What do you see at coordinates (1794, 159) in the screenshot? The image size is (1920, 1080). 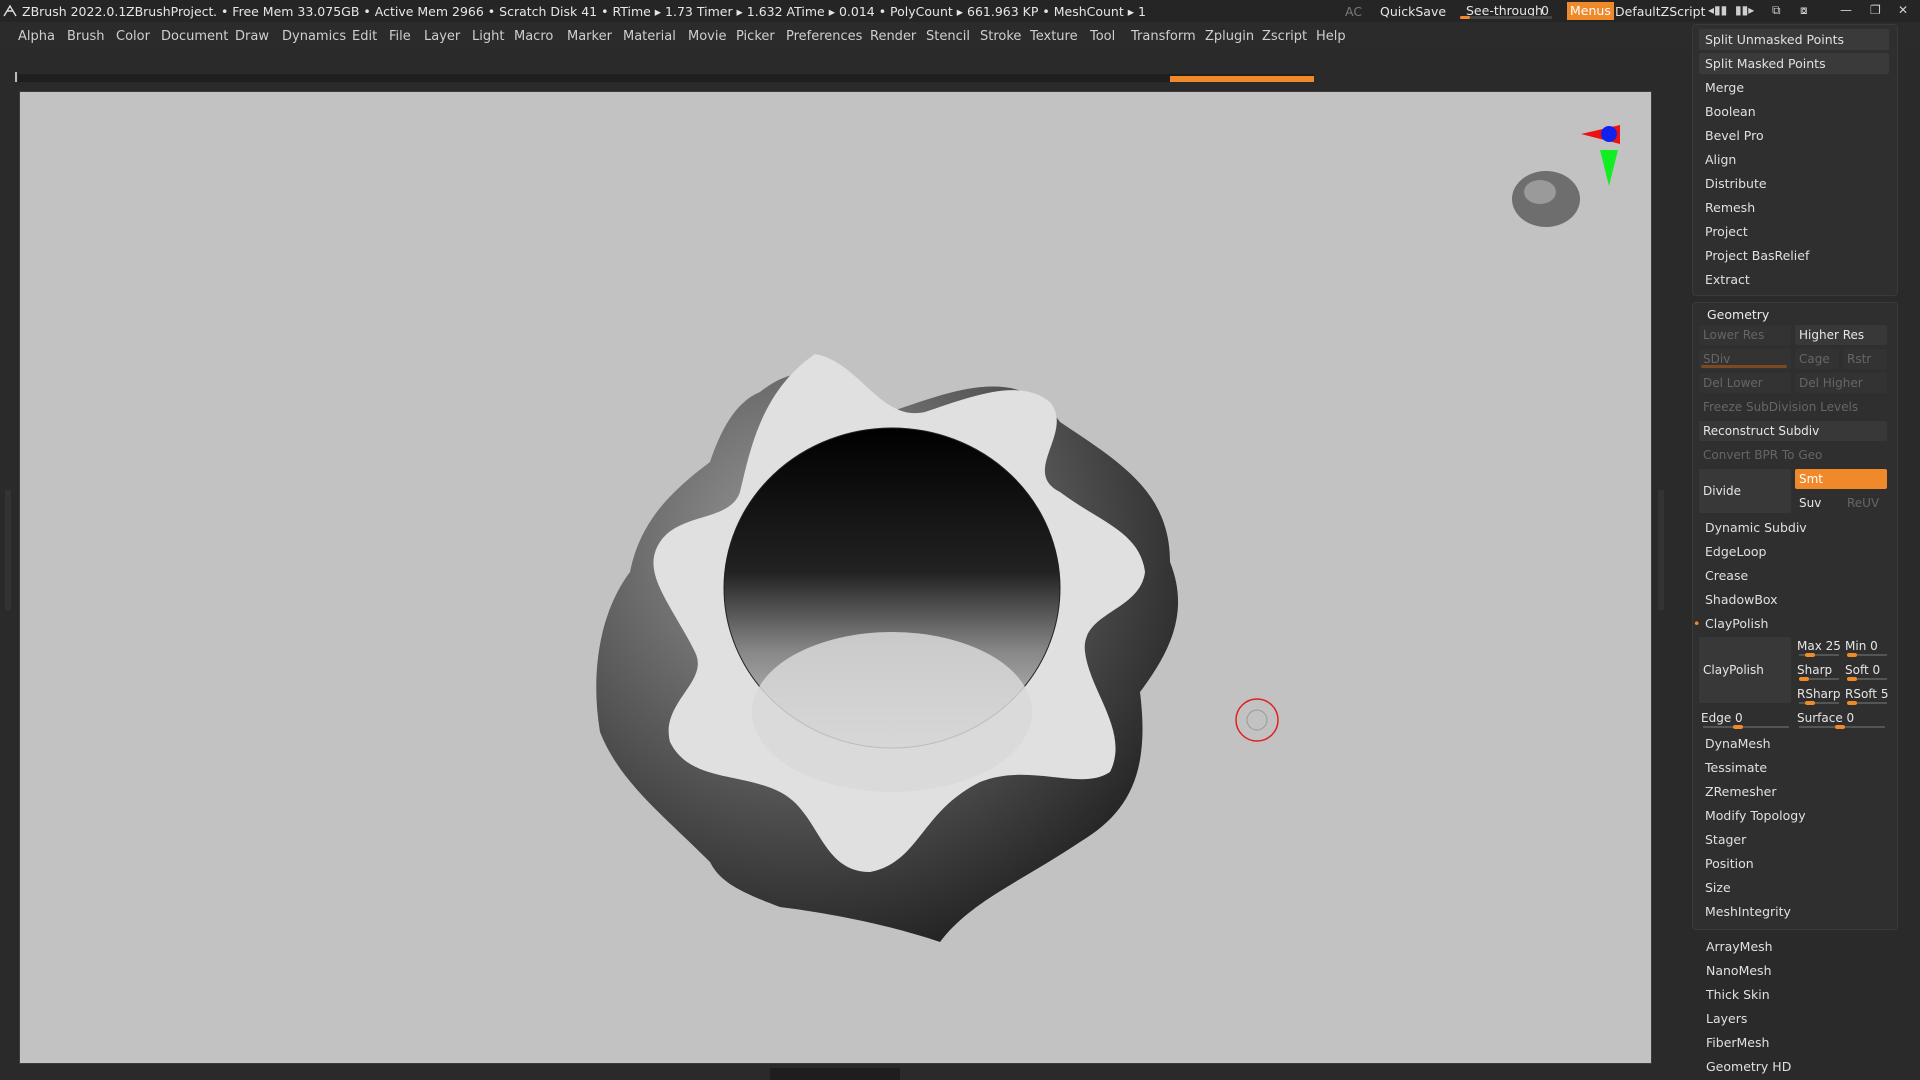 I see `subtool-action-align: Align` at bounding box center [1794, 159].